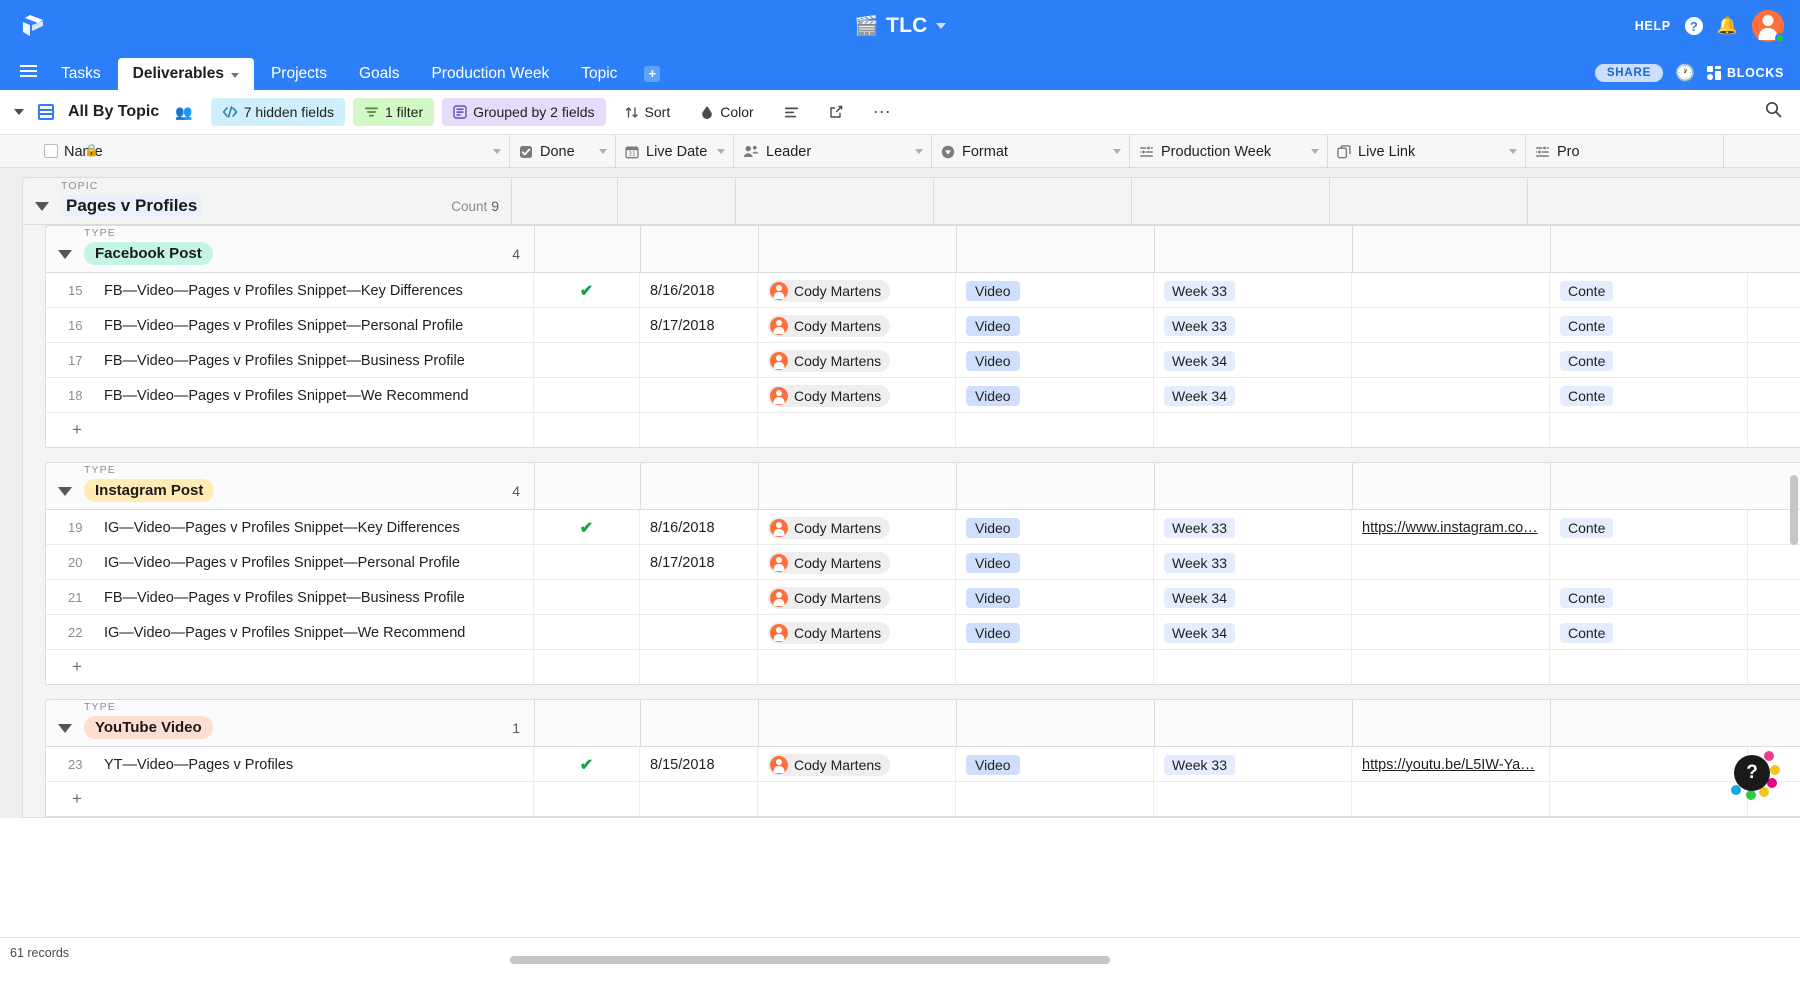 The height and width of the screenshot is (1003, 1800). What do you see at coordinates (810, 960) in the screenshot?
I see `horizontal-scrollbar` at bounding box center [810, 960].